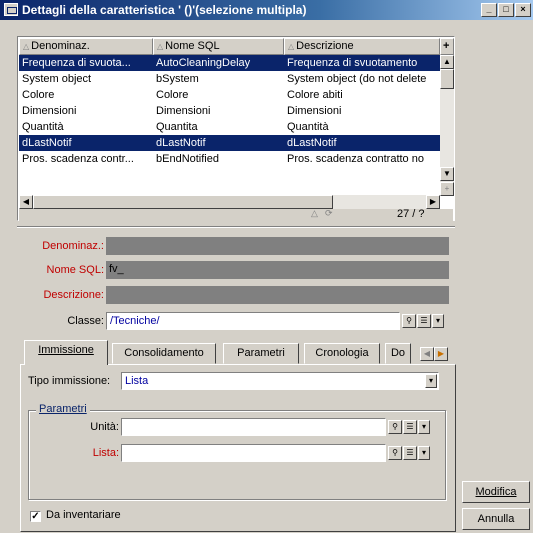 The height and width of the screenshot is (533, 533). I want to click on refresh-icon: ⟳, so click(329, 213).